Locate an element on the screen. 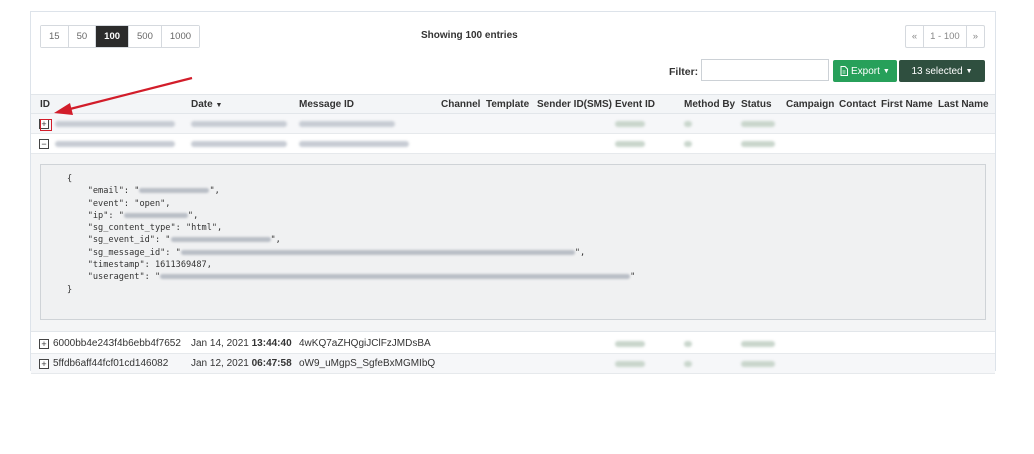 The width and height of the screenshot is (1034, 454). column-header-campaign: Campaign is located at coordinates (810, 104).